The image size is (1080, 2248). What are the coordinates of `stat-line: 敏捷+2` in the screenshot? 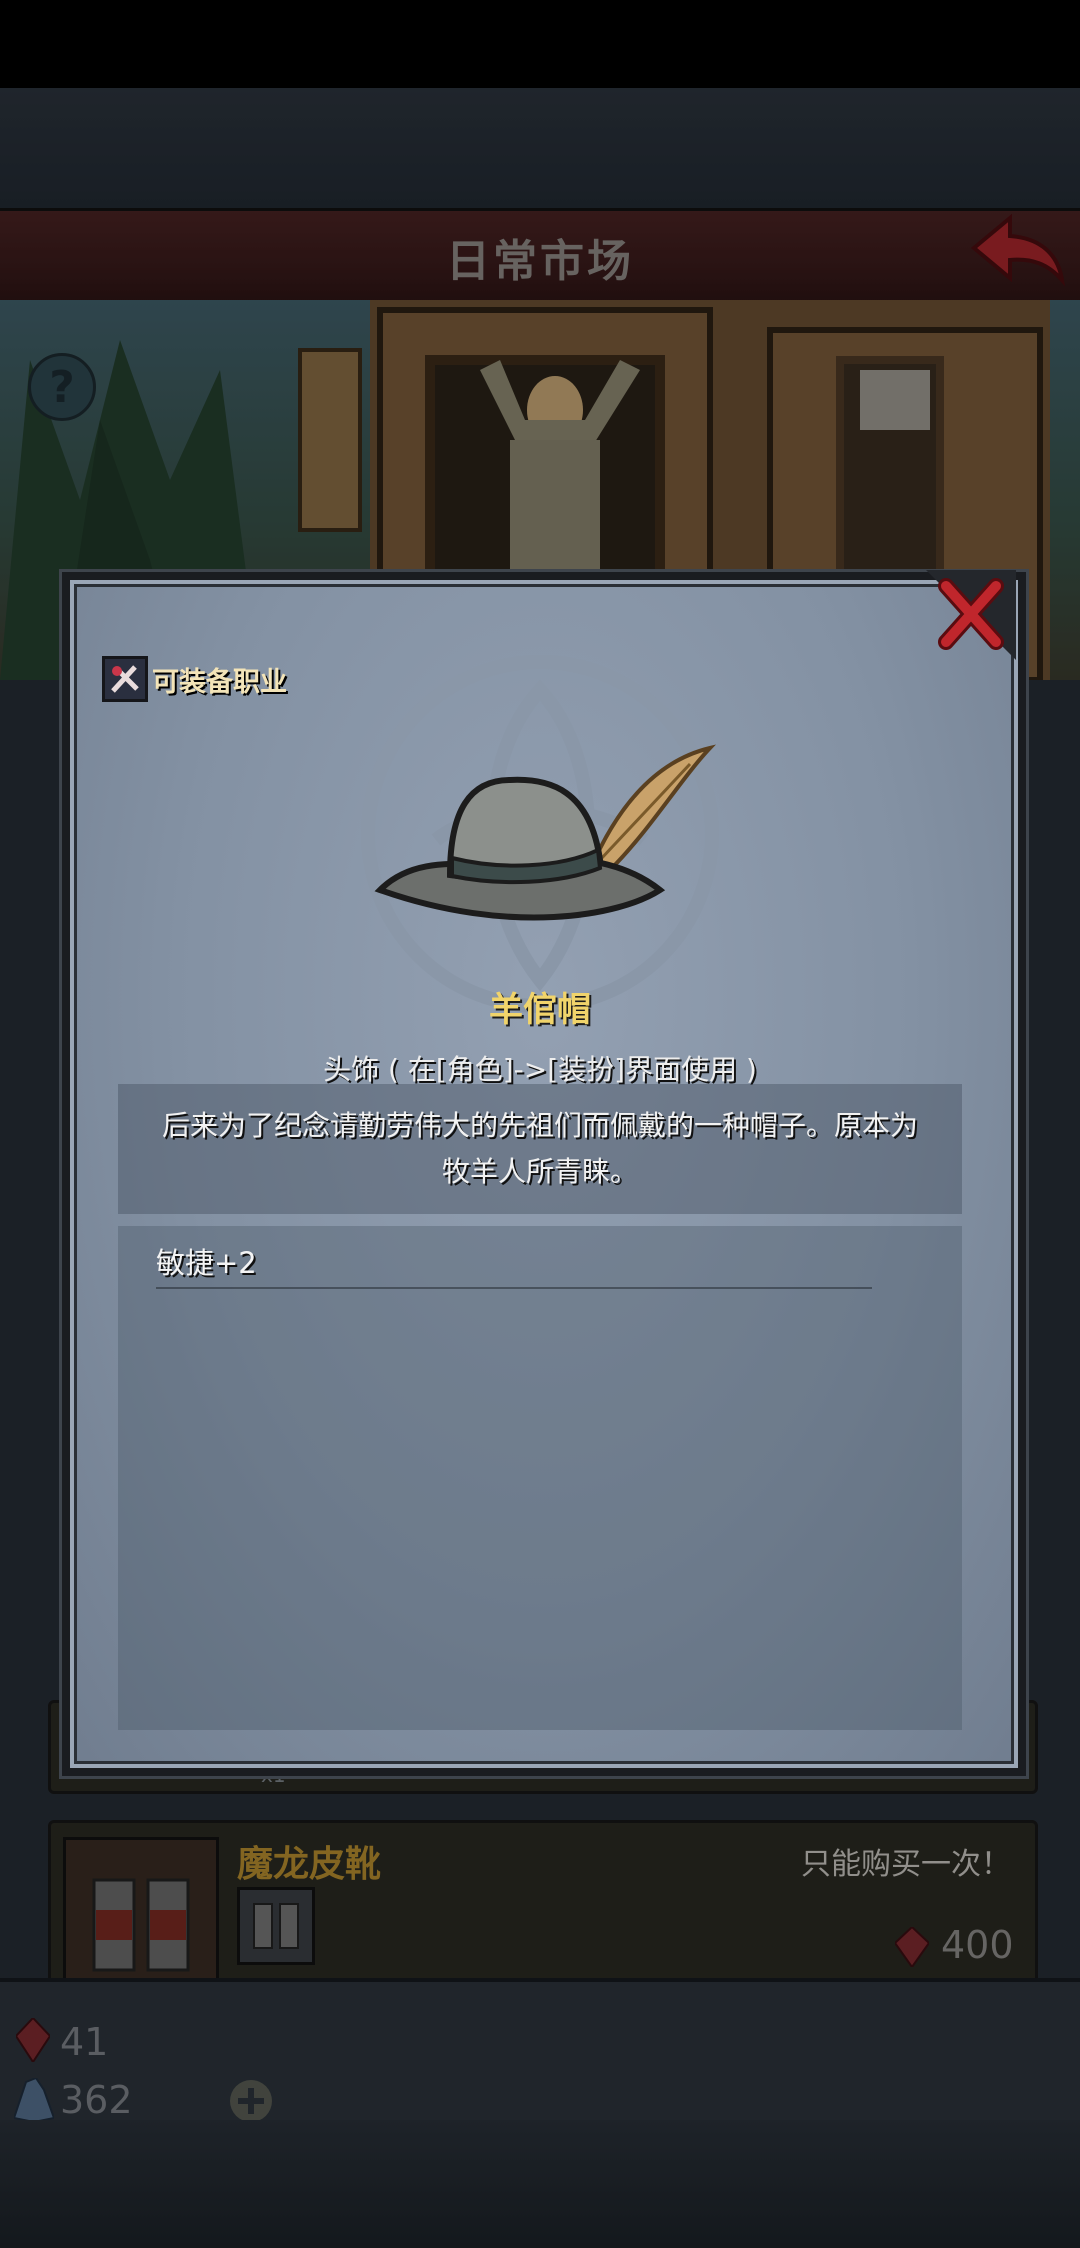 It's located at (206, 1263).